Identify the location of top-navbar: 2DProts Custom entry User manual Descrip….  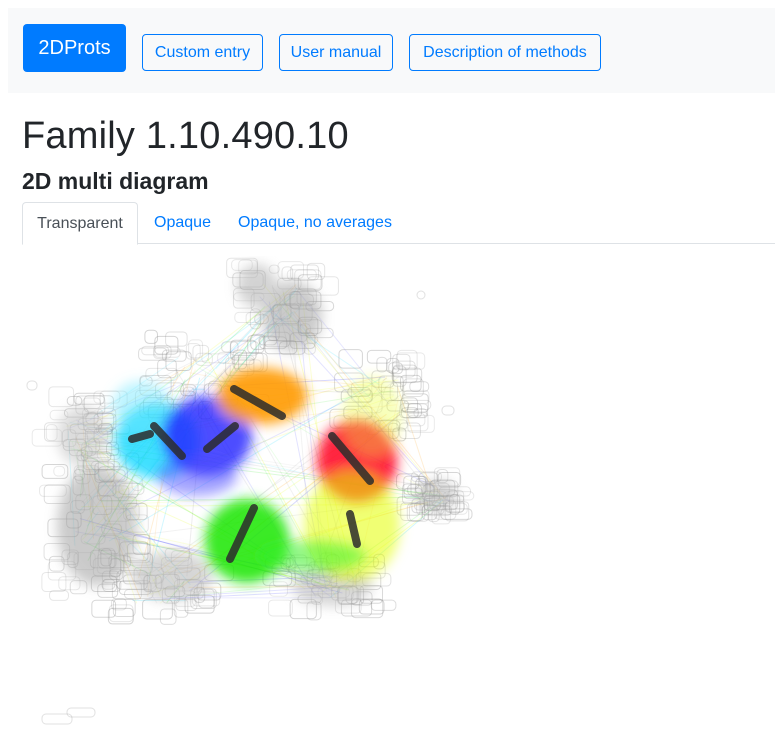
(391, 50).